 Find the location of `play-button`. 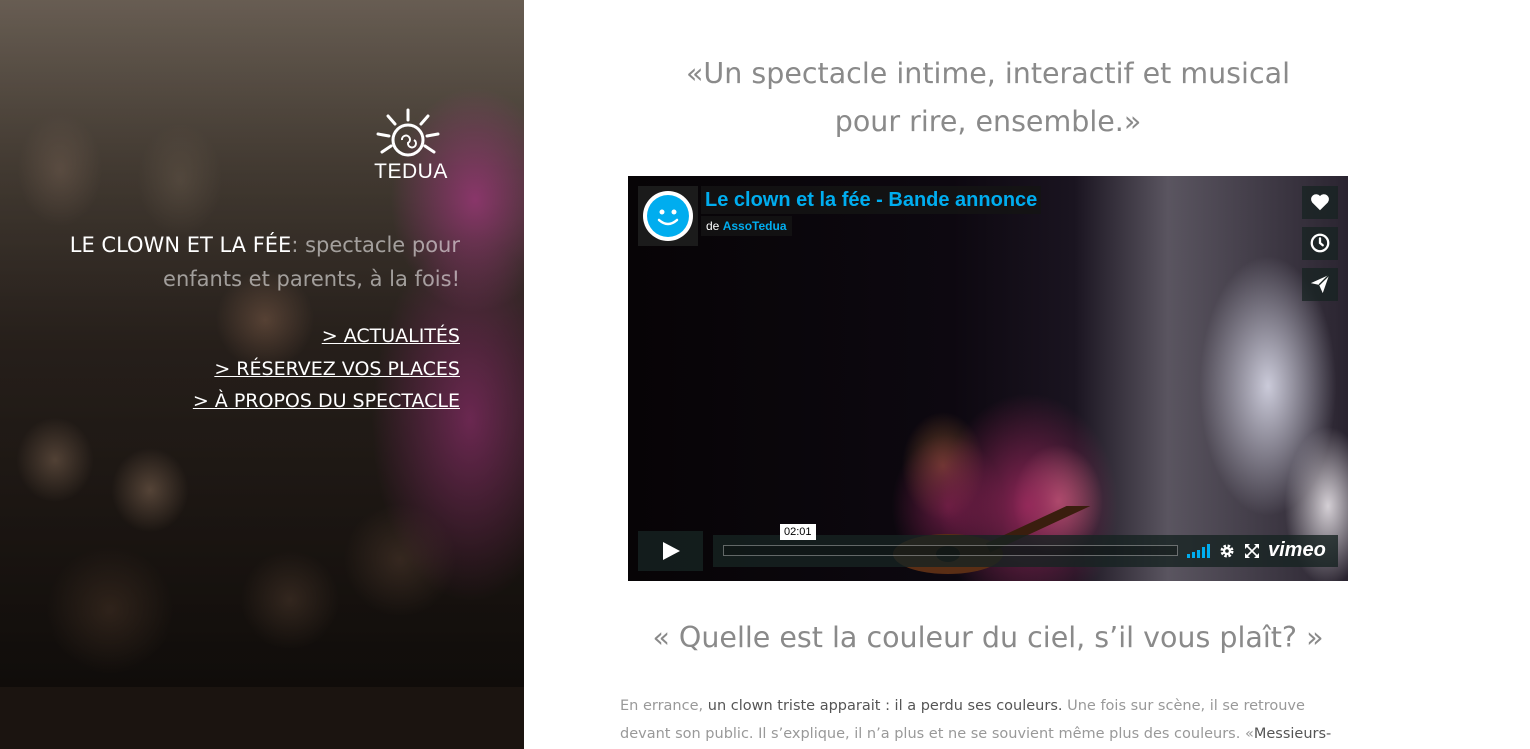

play-button is located at coordinates (670, 551).